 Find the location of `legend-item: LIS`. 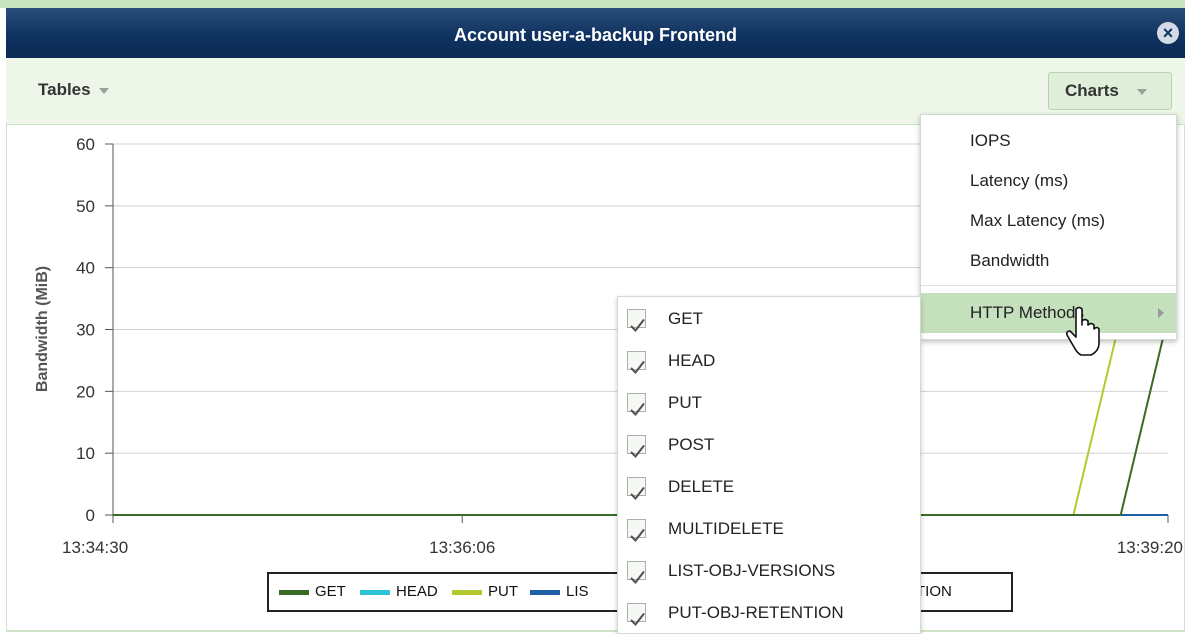

legend-item: LIS is located at coordinates (559, 591).